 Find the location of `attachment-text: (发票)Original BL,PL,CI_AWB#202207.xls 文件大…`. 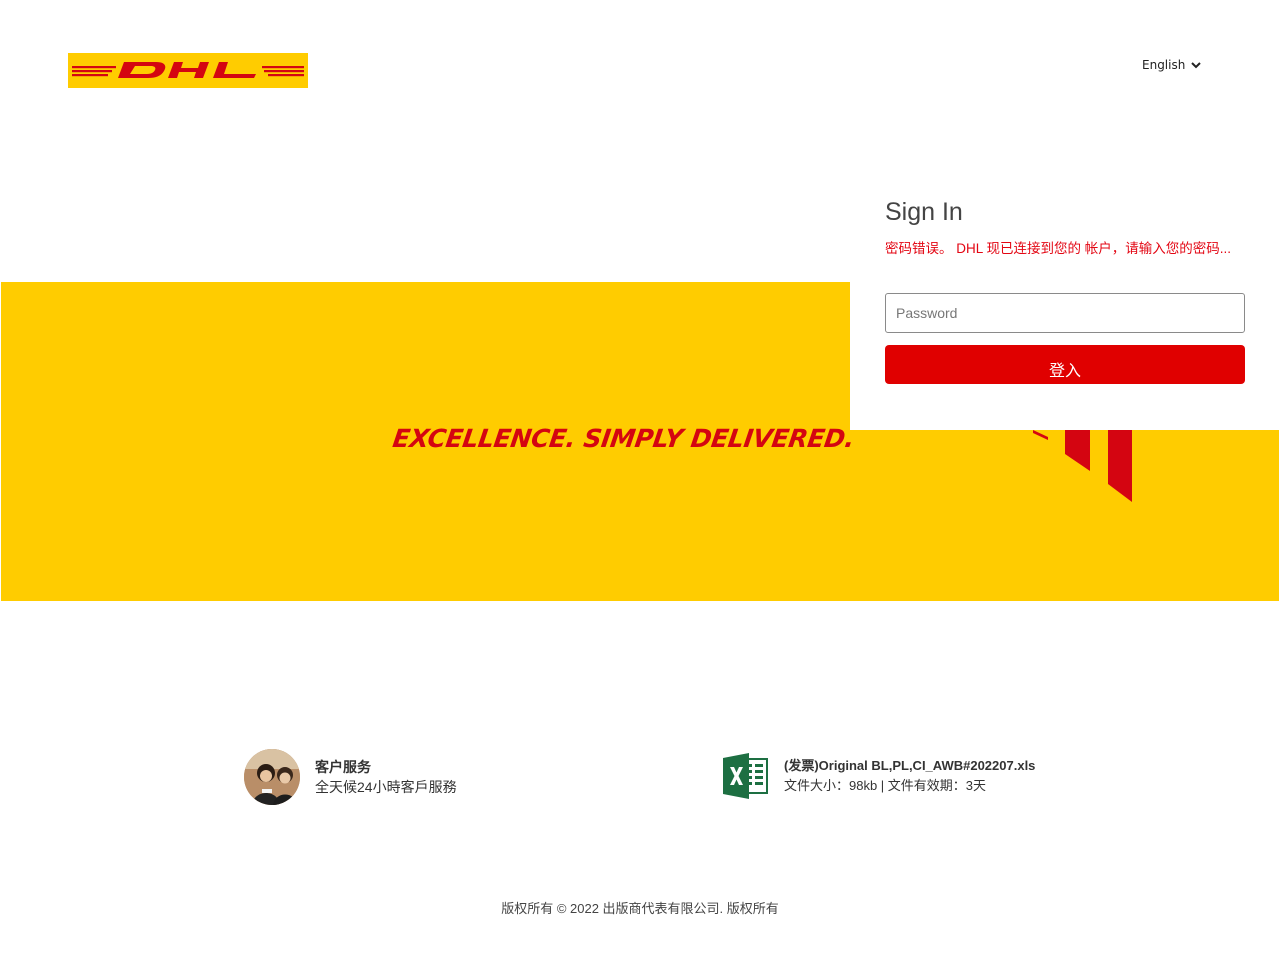

attachment-text: (发票)Original BL,PL,CI_AWB#202207.xls 文件大… is located at coordinates (909, 776).